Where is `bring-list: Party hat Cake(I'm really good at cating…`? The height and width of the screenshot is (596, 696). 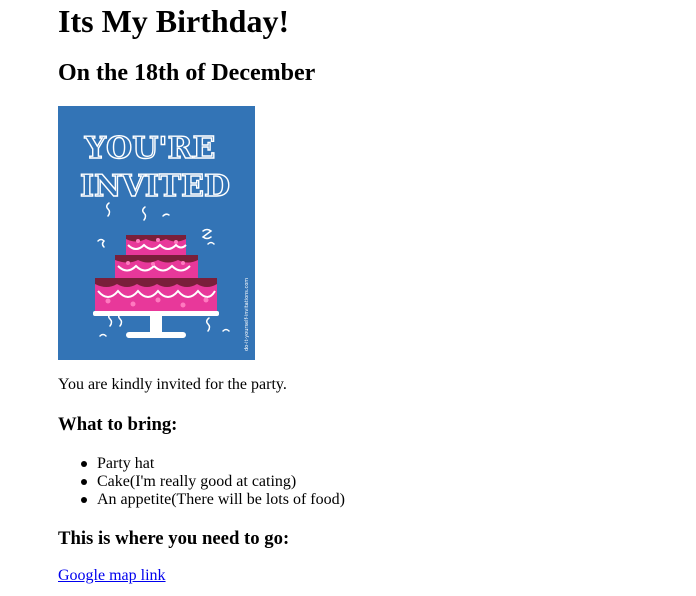 bring-list: Party hat Cake(I'm really good at cating… is located at coordinates (201, 482).